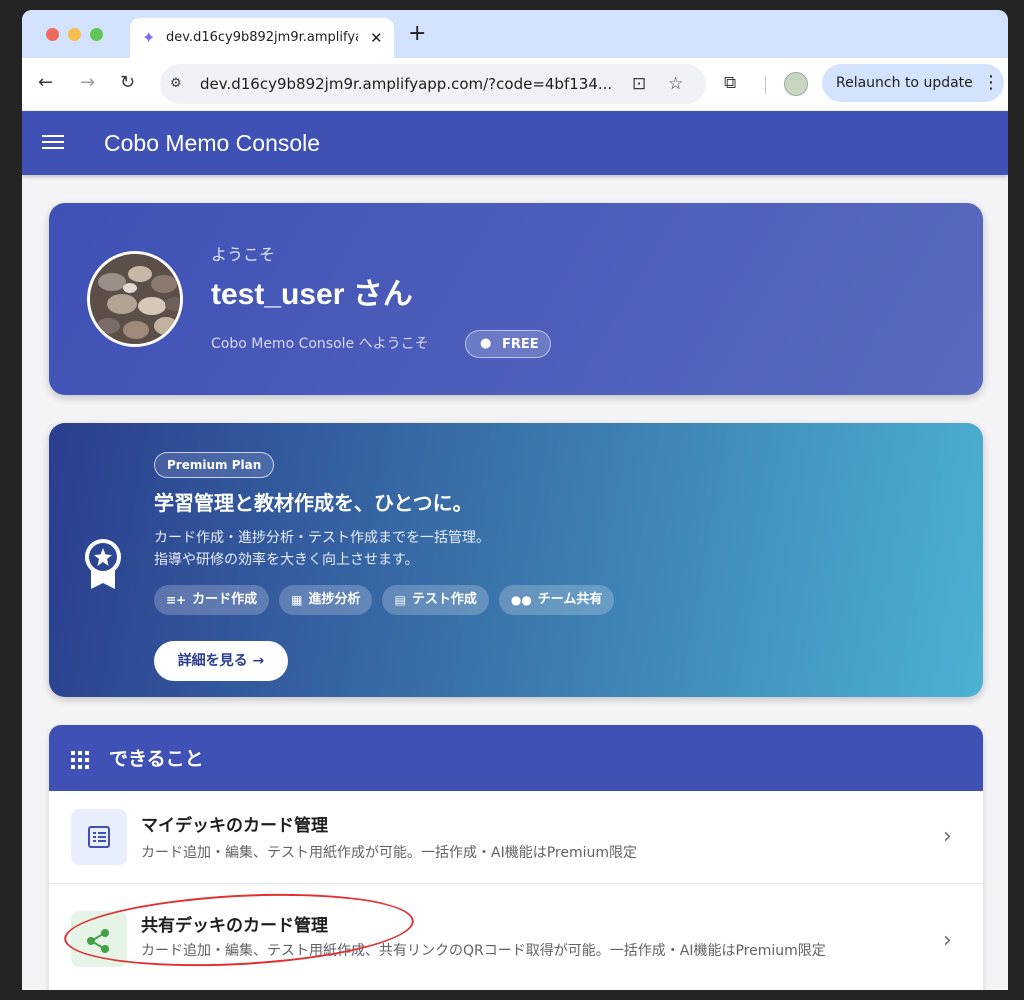  I want to click on chip-label: テスト作成, so click(444, 599).